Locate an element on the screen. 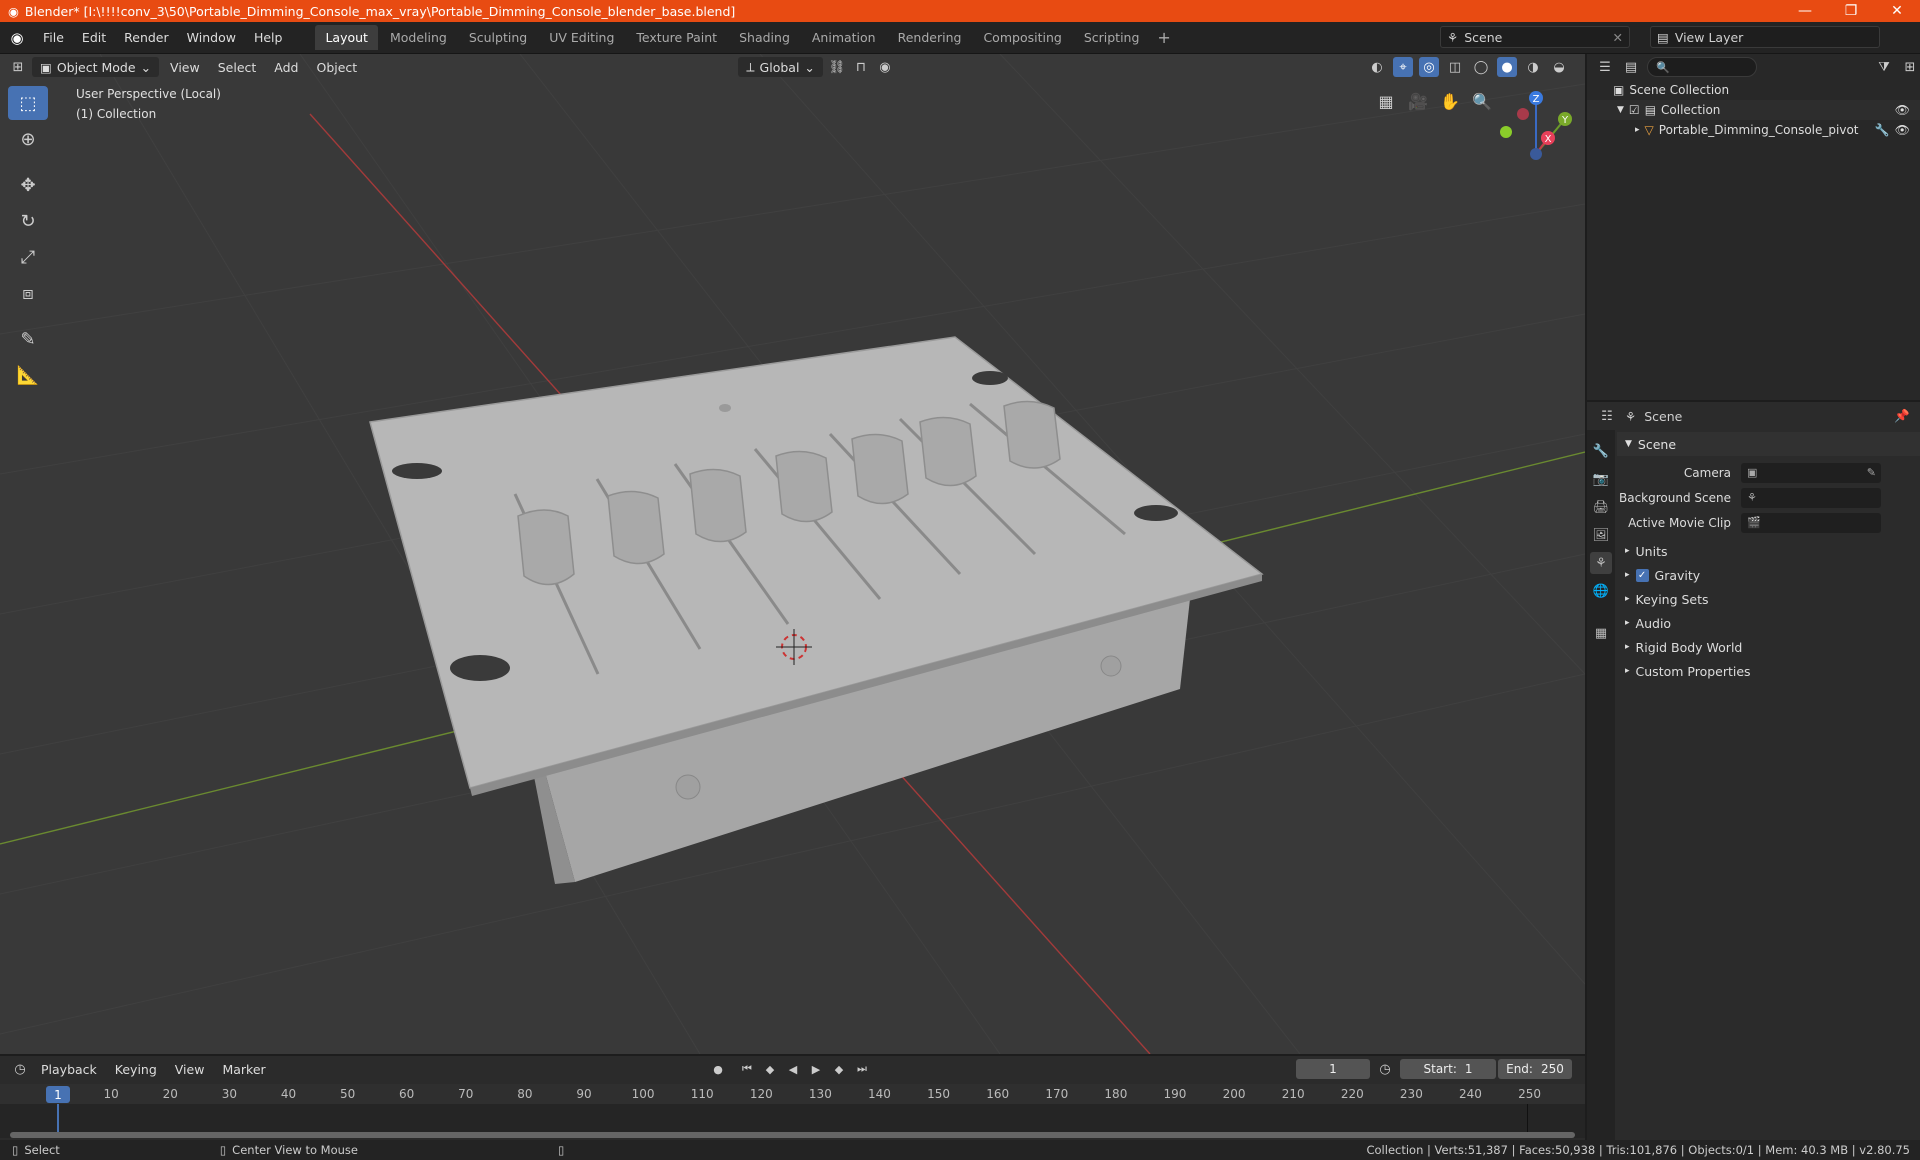 The image size is (1920, 1160). gravity-panel: ▸ ✓ Gravity is located at coordinates (1768, 575).